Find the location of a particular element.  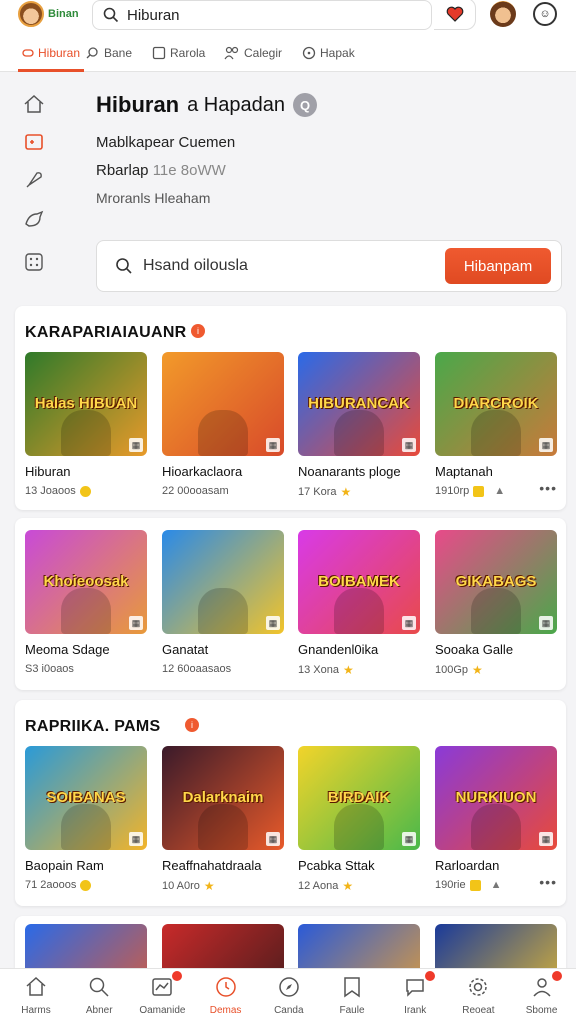

coin-icon is located at coordinates (85, 491).